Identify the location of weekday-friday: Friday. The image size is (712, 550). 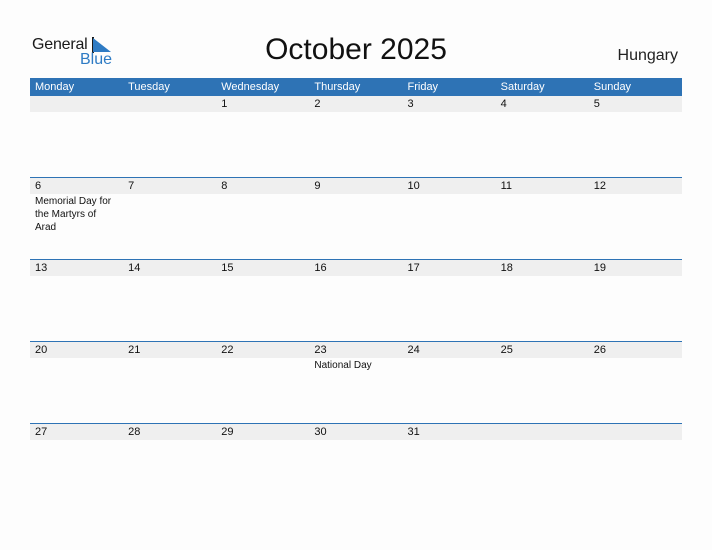
(423, 87).